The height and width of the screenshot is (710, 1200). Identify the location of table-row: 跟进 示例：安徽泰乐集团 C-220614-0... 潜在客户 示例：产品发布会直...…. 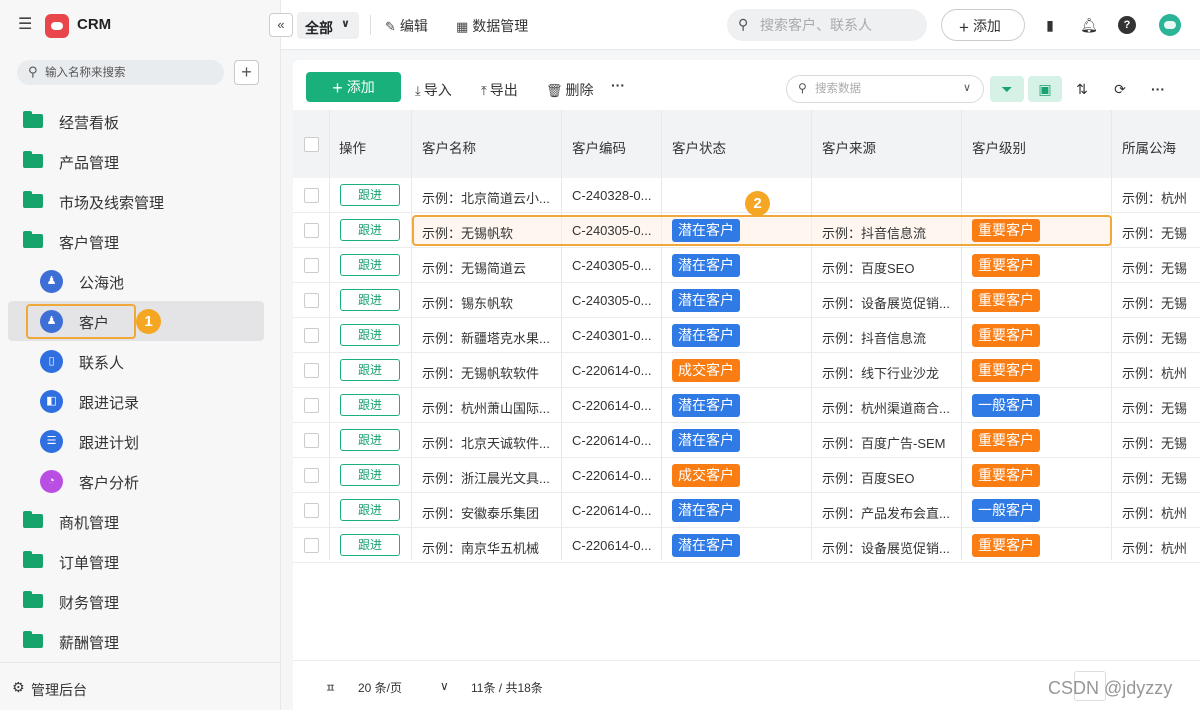
(746, 510).